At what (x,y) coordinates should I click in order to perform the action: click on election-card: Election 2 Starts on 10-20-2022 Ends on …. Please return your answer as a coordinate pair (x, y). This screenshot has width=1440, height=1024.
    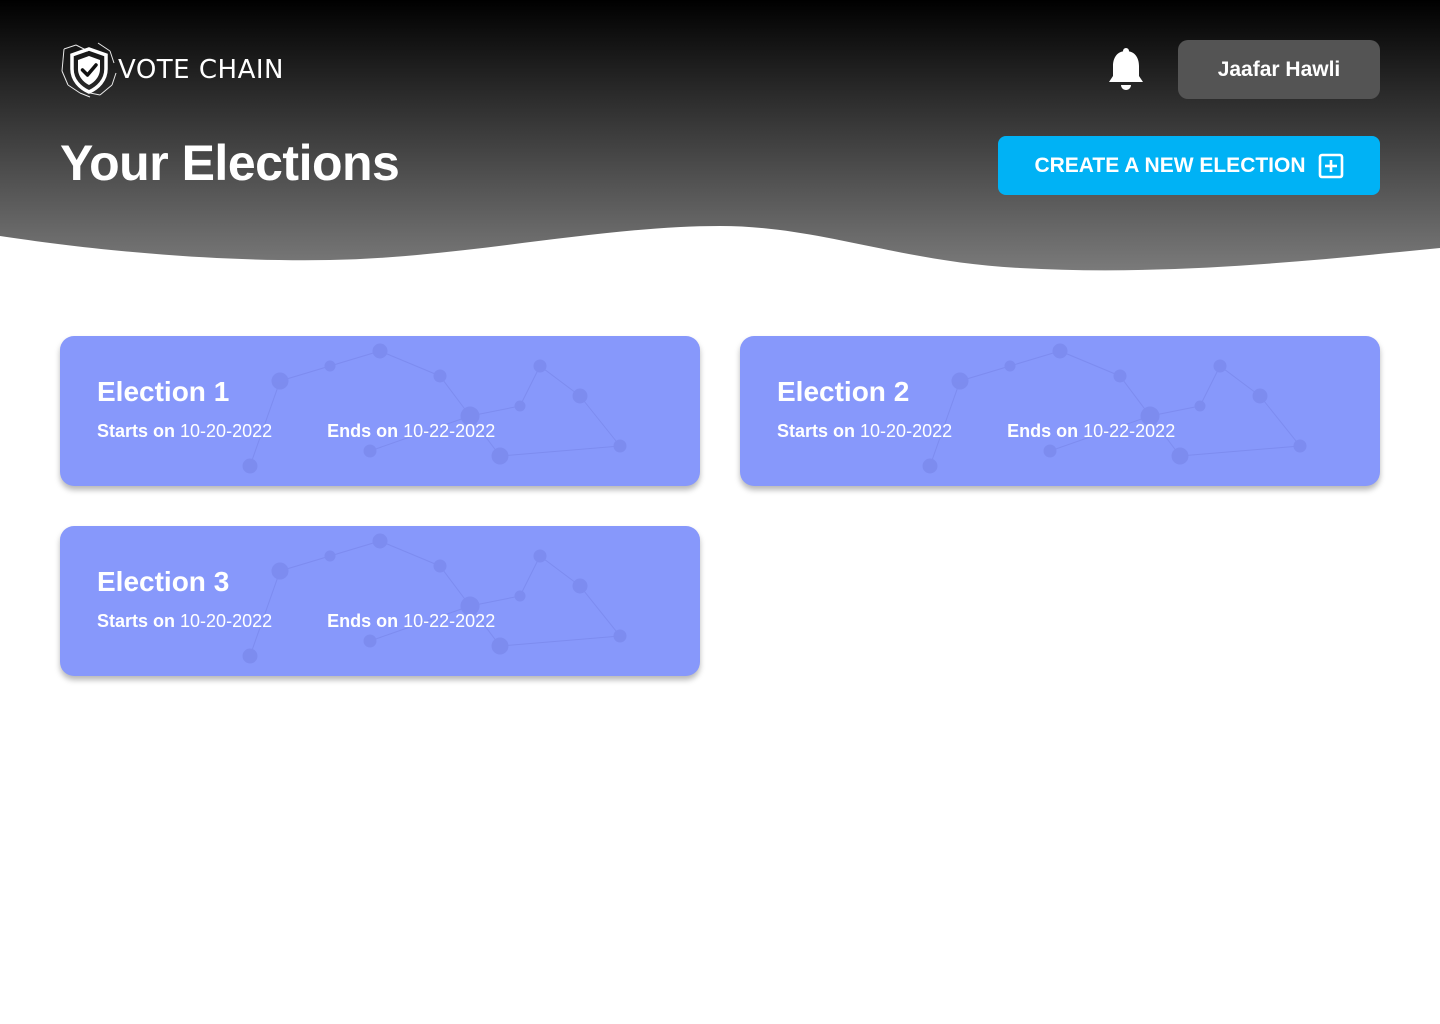
    Looking at the image, I should click on (1060, 411).